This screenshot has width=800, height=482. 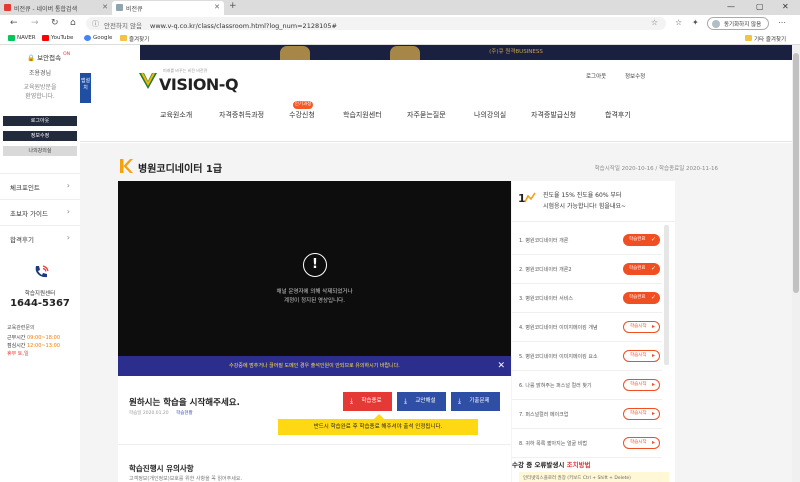 What do you see at coordinates (558, 356) in the screenshot?
I see `lesson-title: 5. 병원코디네이터 이미지메이킹 요소` at bounding box center [558, 356].